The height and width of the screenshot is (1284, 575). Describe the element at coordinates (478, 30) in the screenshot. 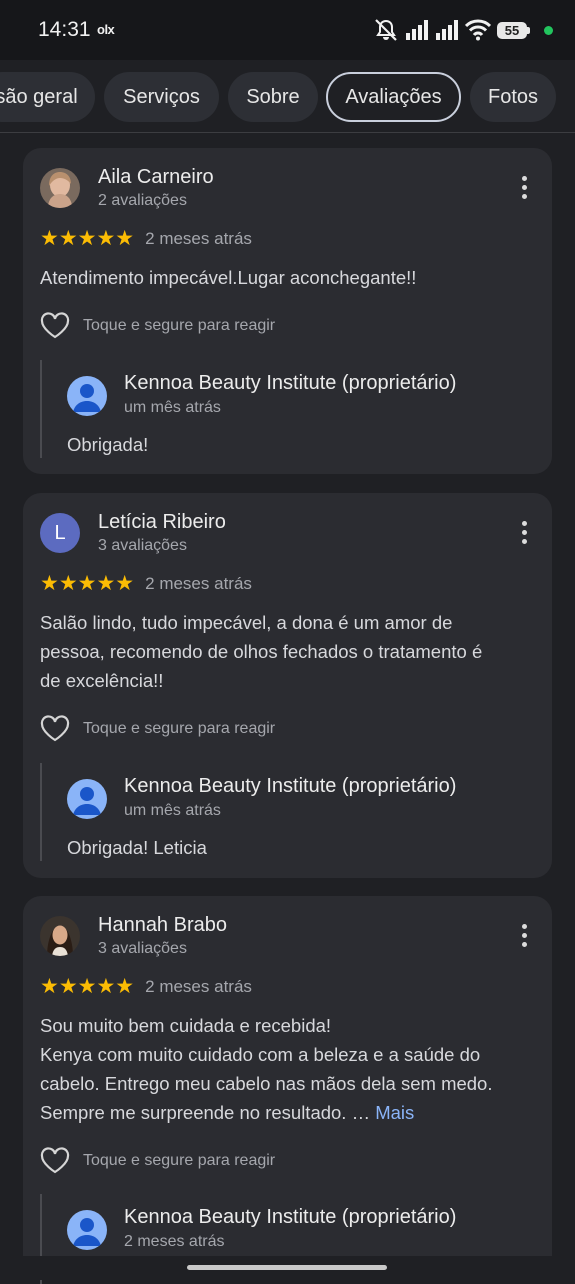

I see `wifi-icon` at that location.